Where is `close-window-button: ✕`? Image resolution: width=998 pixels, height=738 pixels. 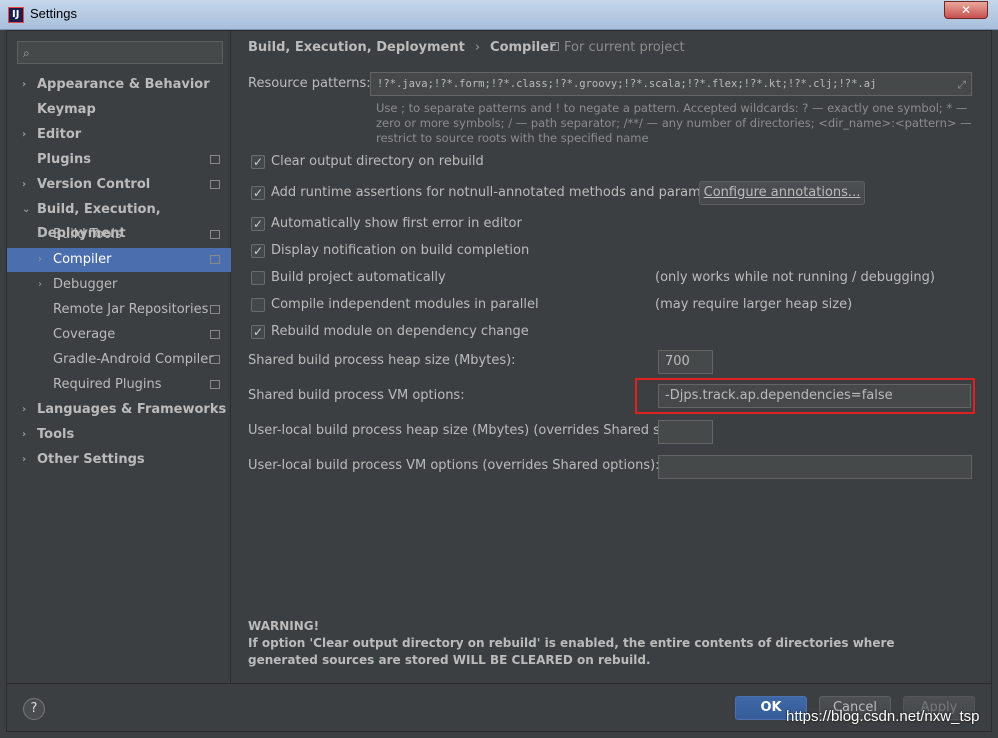 close-window-button: ✕ is located at coordinates (966, 10).